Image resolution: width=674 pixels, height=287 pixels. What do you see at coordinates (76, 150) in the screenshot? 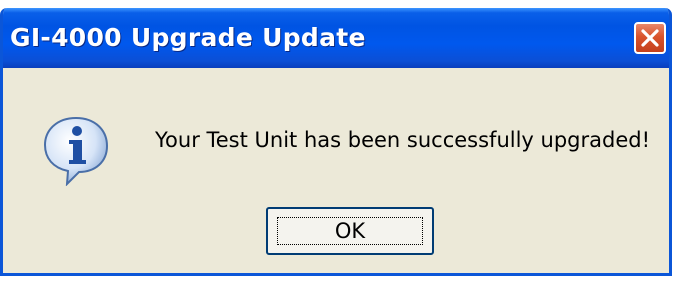
I see `information-icon: i` at bounding box center [76, 150].